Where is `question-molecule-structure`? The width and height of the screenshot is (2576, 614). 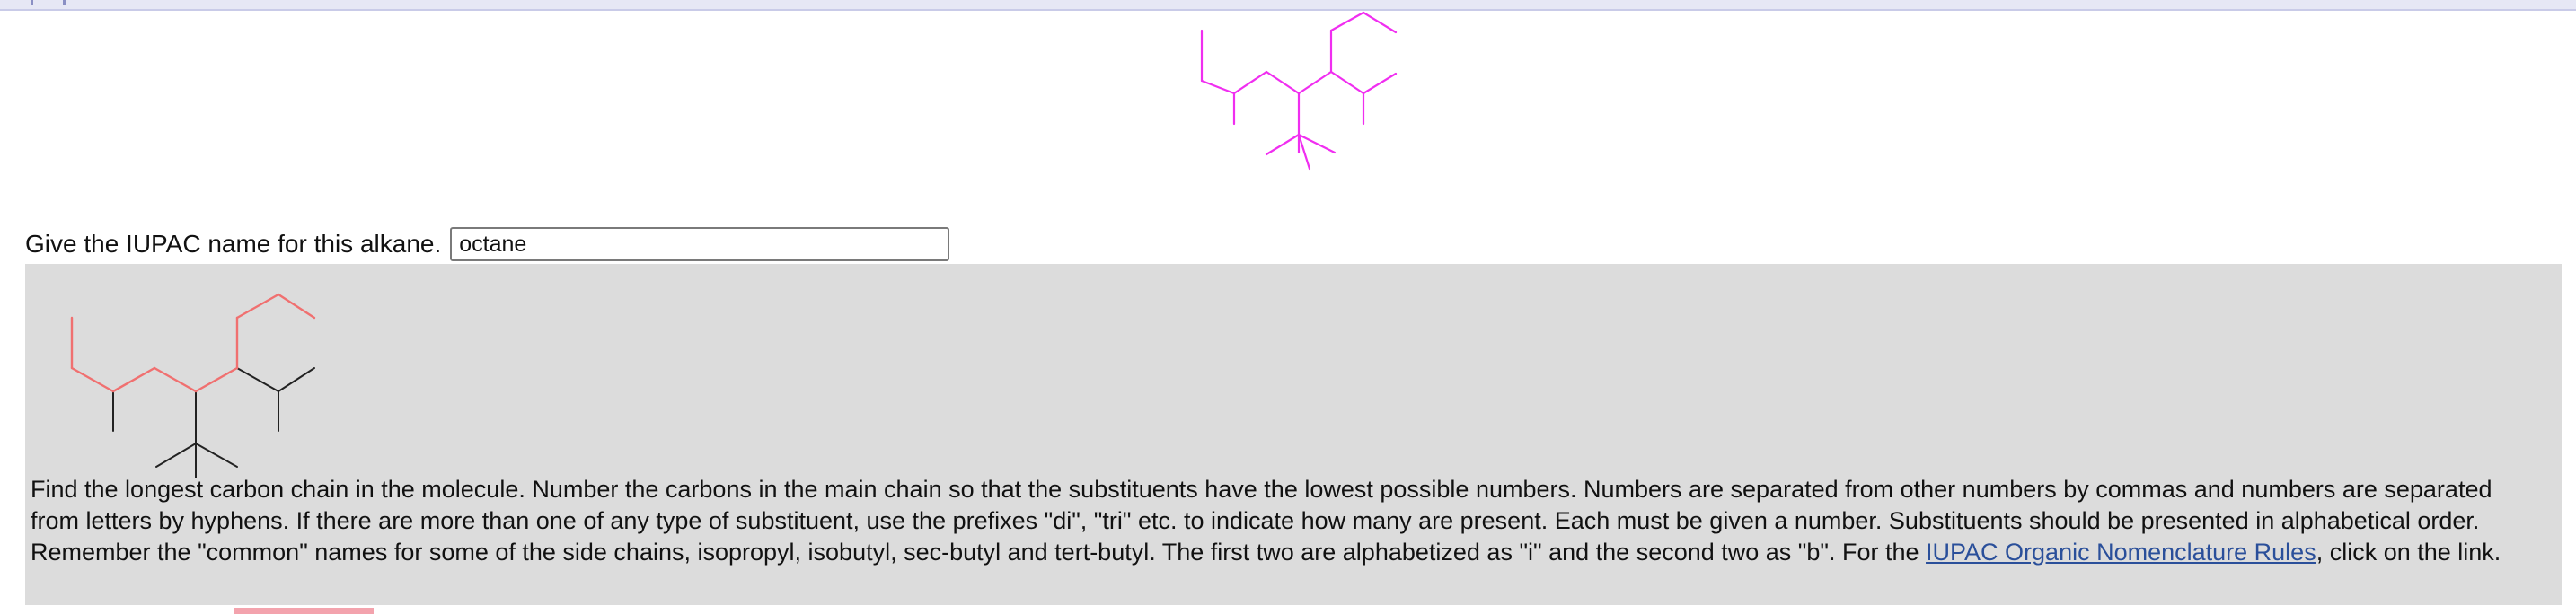 question-molecule-structure is located at coordinates (1299, 91).